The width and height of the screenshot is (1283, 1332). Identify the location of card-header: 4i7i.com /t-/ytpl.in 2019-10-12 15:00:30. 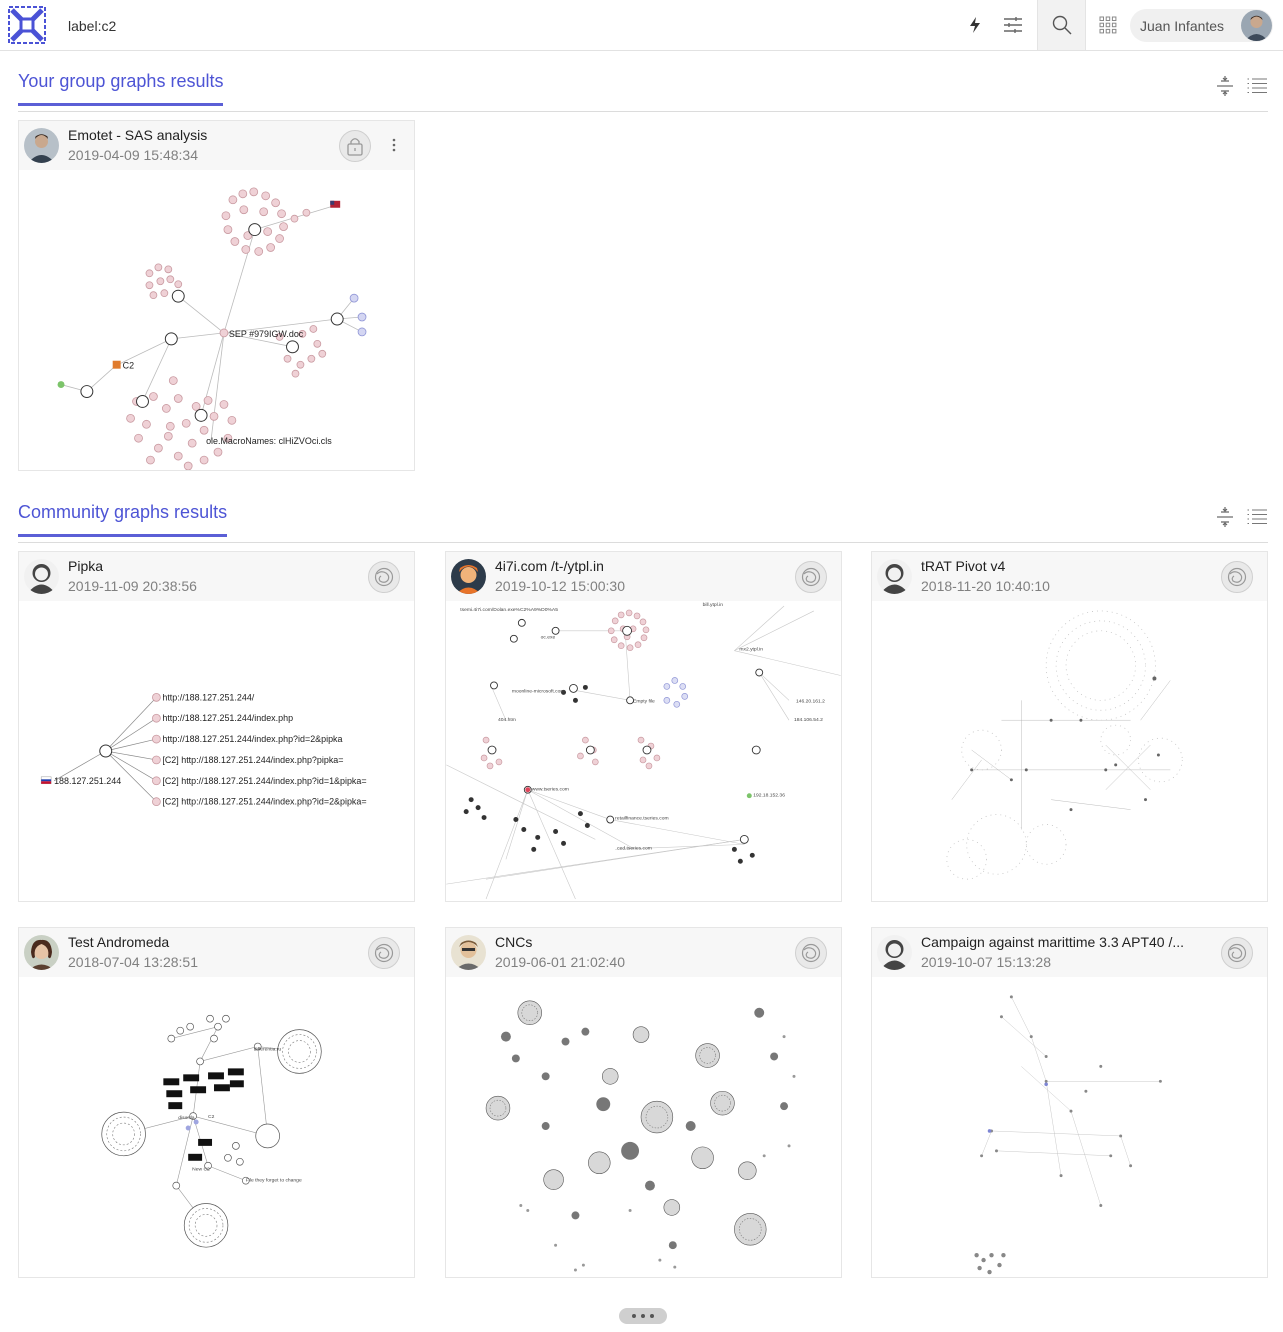
(643, 576).